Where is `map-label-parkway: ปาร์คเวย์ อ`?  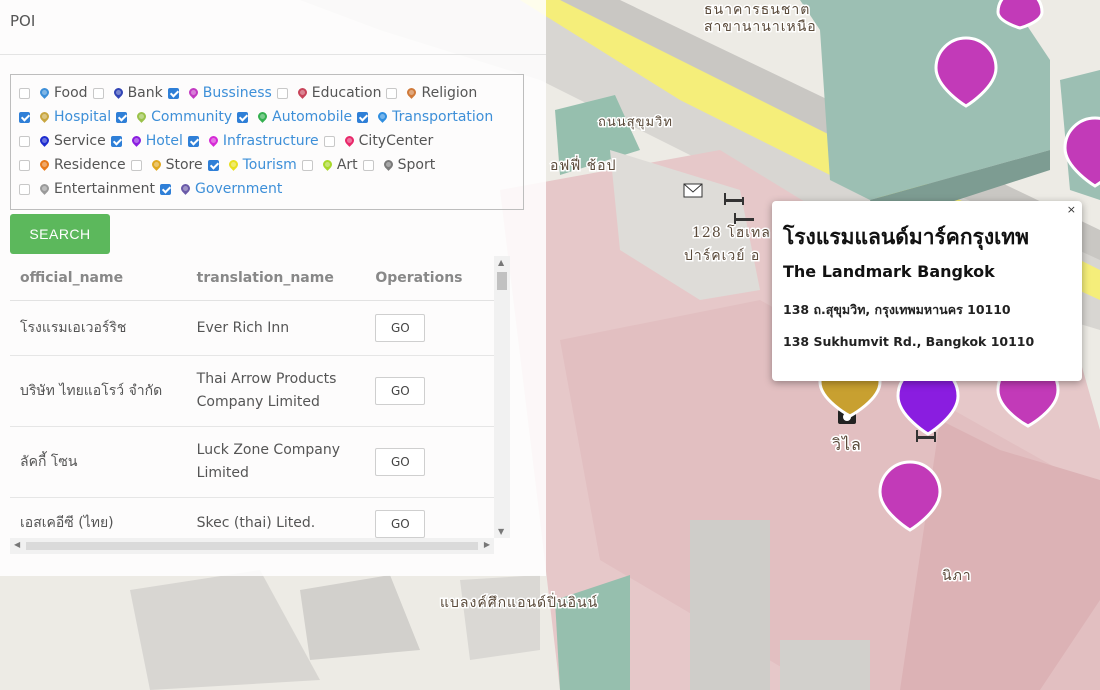 map-label-parkway: ปาร์คเวย์ อ is located at coordinates (722, 255).